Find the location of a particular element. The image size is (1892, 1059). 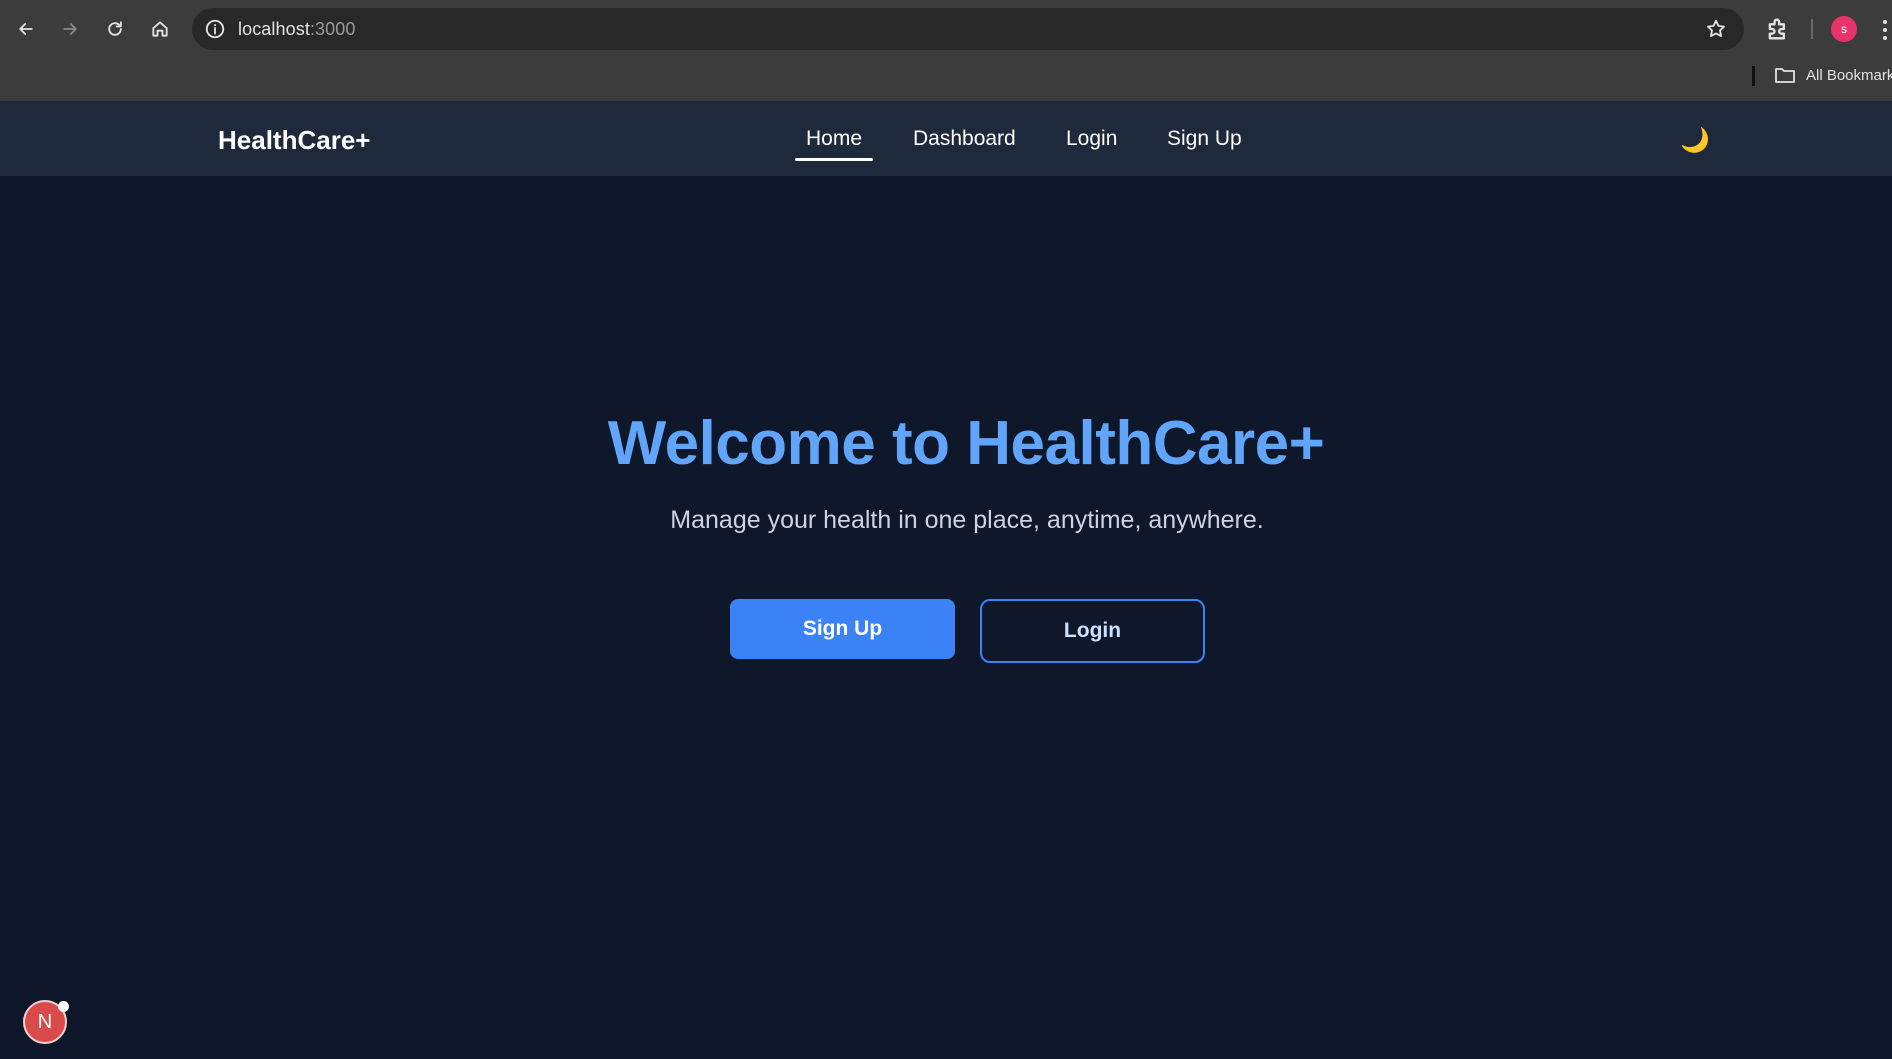

bookmarks-bar is located at coordinates (946, 79).